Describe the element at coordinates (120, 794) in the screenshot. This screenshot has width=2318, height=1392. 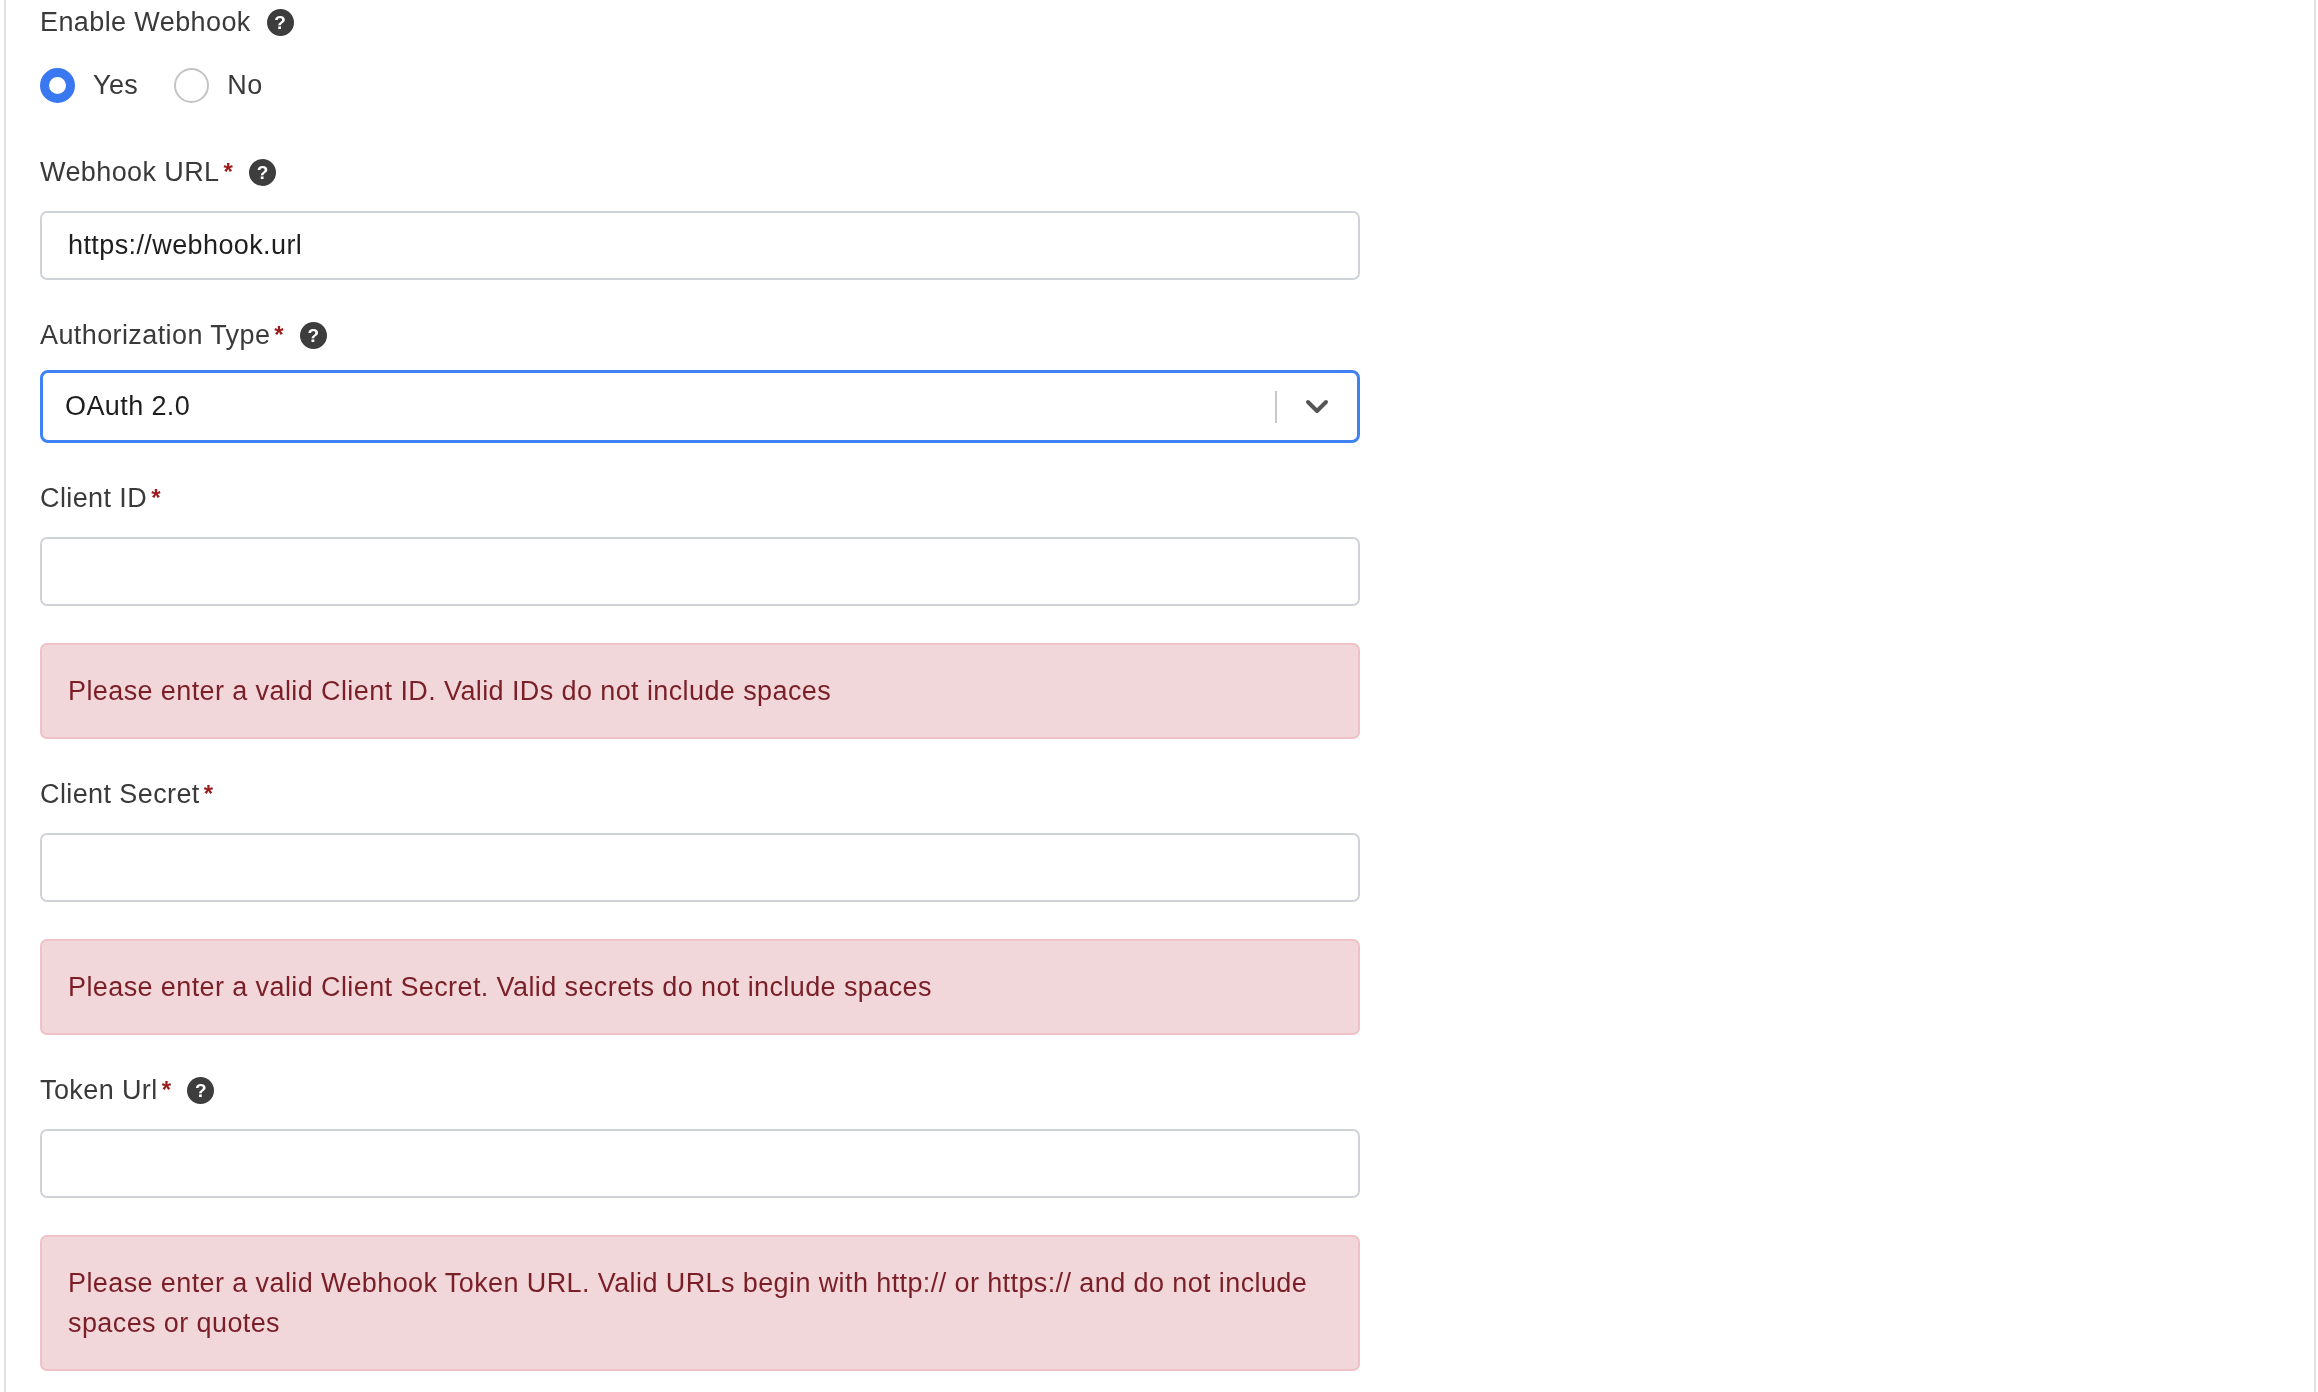
I see `field-label: Client Secret` at that location.